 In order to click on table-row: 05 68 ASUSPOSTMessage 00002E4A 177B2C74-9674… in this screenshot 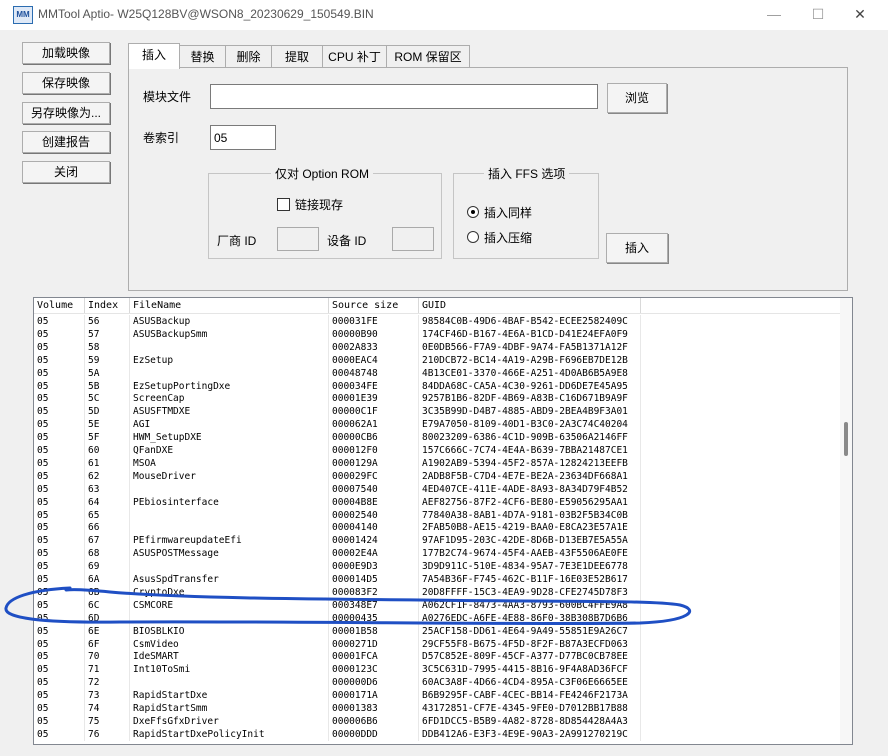, I will do `click(436, 554)`.